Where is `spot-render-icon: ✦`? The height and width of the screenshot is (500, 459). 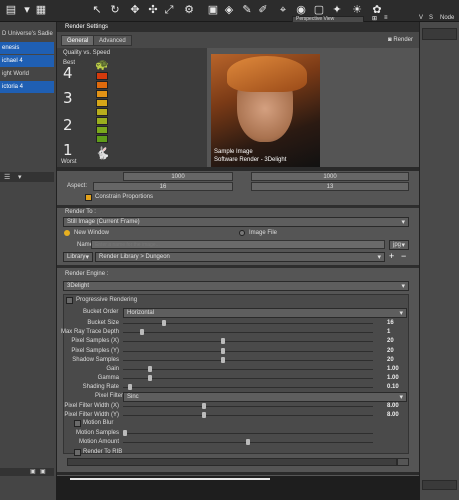
spot-render-icon: ✦ is located at coordinates (337, 10).